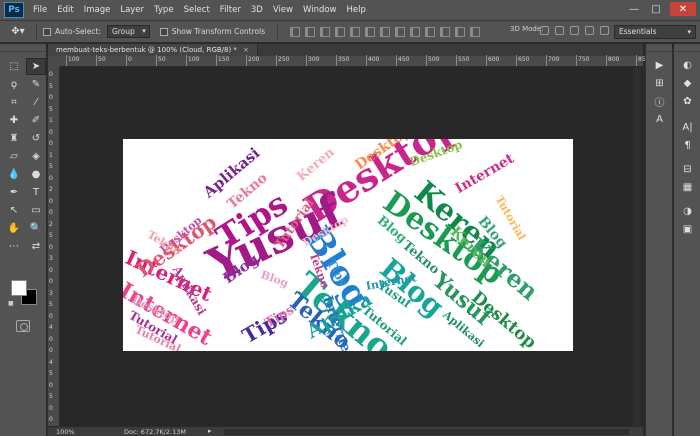 The width and height of the screenshot is (700, 436). What do you see at coordinates (19, 288) in the screenshot?
I see `foreground-color-swatch` at bounding box center [19, 288].